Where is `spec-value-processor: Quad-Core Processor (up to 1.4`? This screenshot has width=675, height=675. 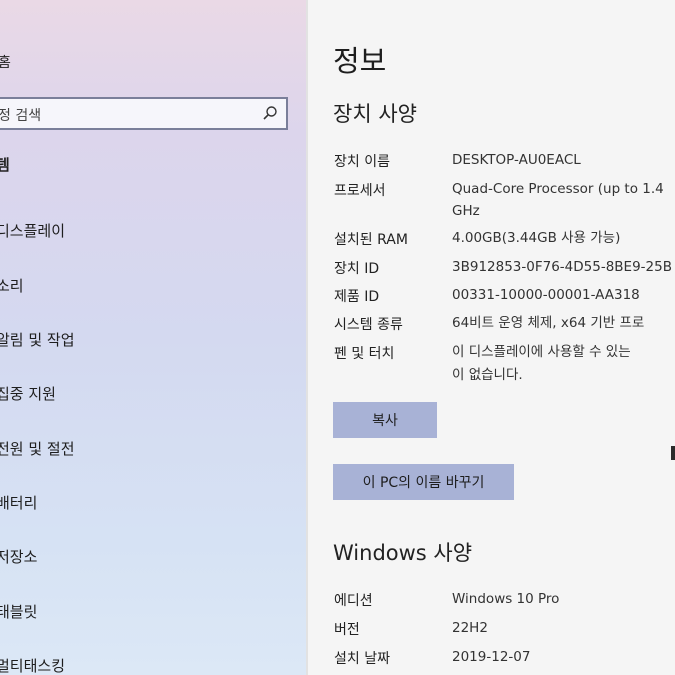 spec-value-processor: Quad-Core Processor (up to 1.4 is located at coordinates (558, 189).